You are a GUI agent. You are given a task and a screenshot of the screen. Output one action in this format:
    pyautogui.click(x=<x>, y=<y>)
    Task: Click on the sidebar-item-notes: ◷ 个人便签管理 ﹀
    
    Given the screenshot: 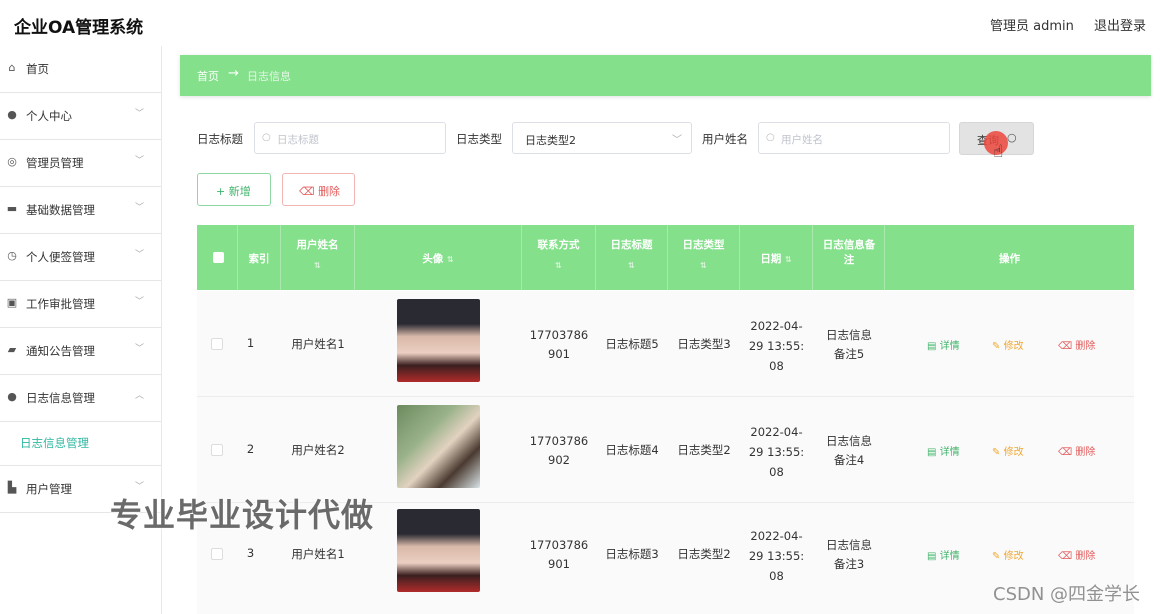 What is the action you would take?
    pyautogui.click(x=80, y=257)
    